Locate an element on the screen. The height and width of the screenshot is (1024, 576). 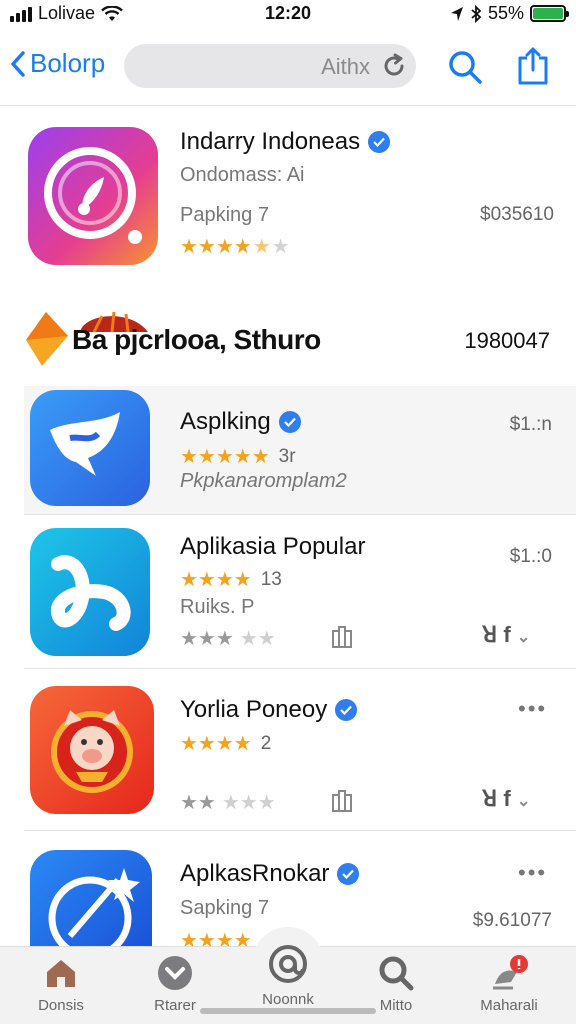
app-title-text: Yorlia Poneoy is located at coordinates (254, 709).